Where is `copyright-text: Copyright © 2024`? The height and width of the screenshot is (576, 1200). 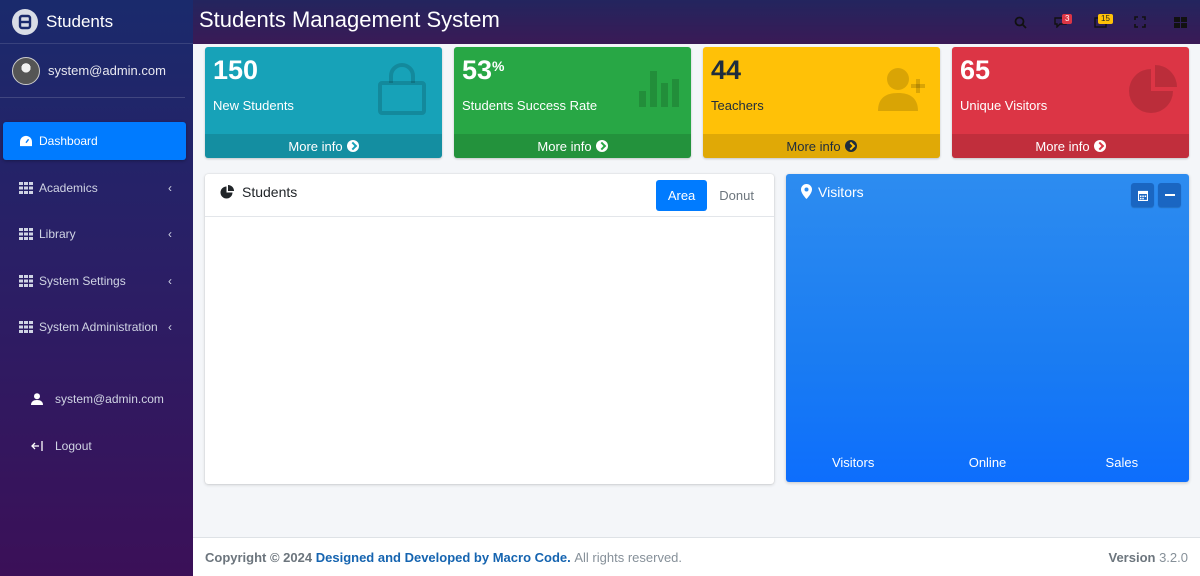
copyright-text: Copyright © 2024 is located at coordinates (259, 557).